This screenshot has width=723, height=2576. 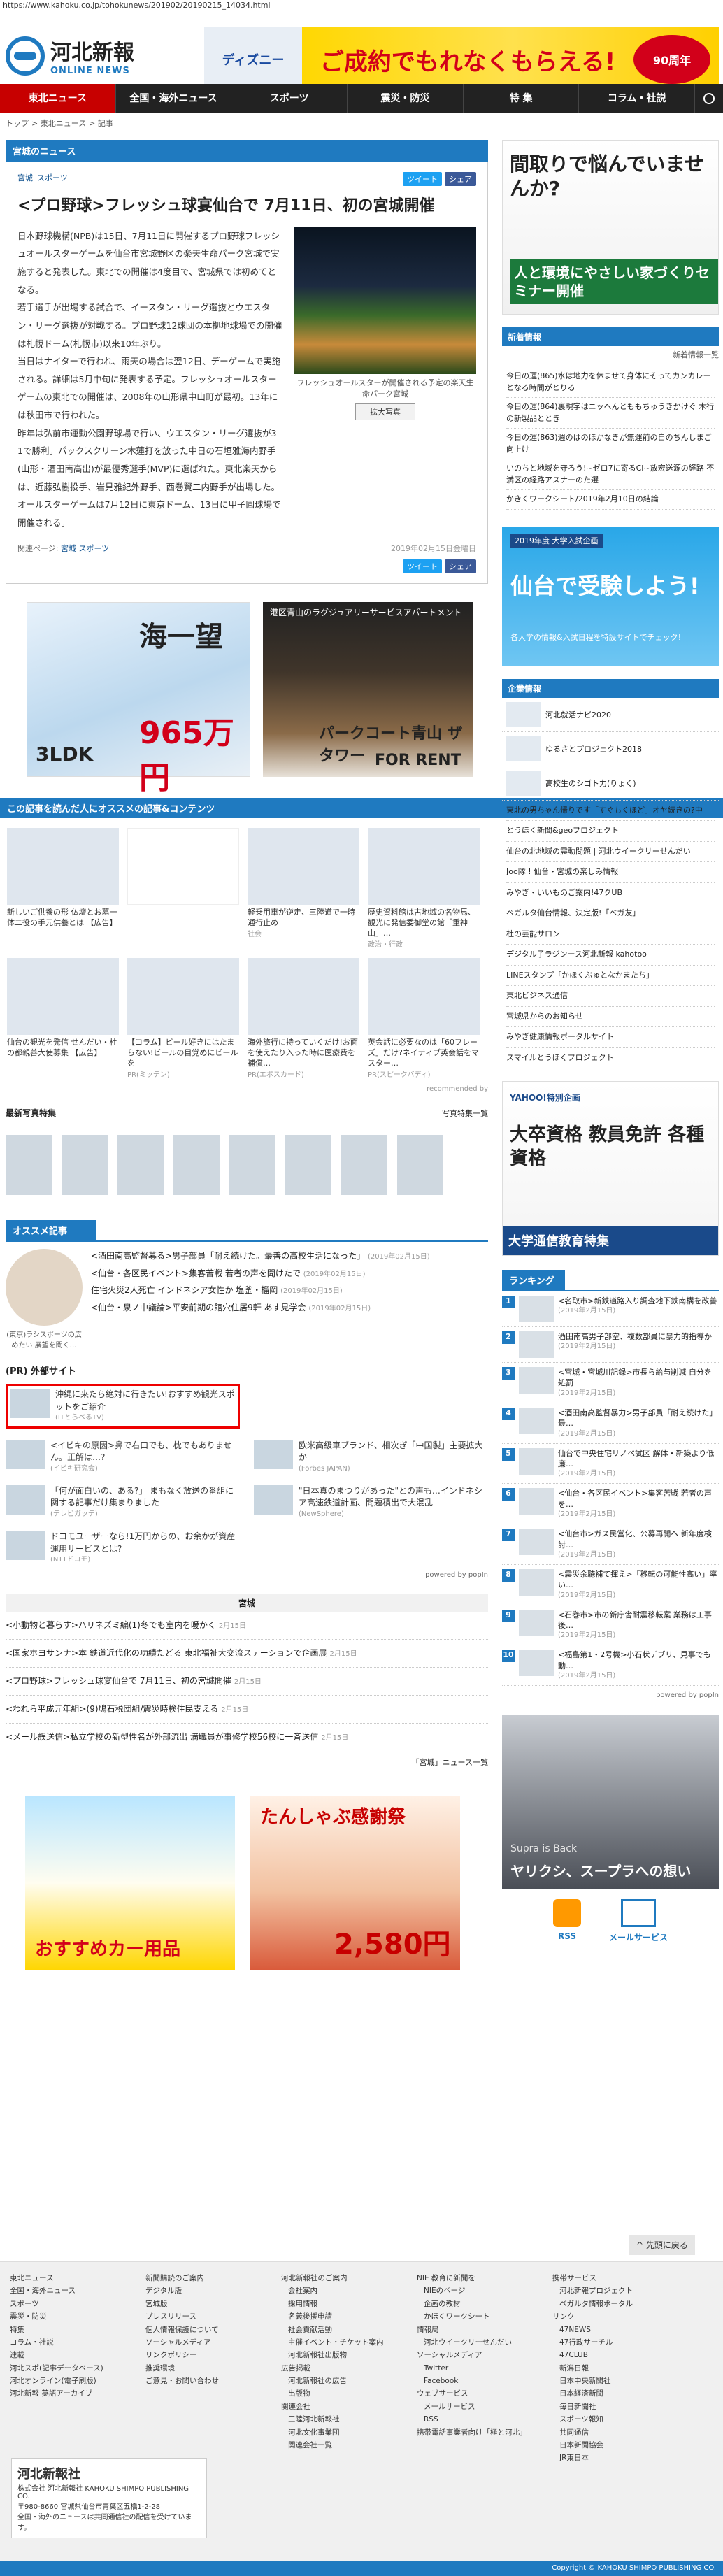 I want to click on photo-feature-more: 写真特集一覧, so click(x=465, y=1113).